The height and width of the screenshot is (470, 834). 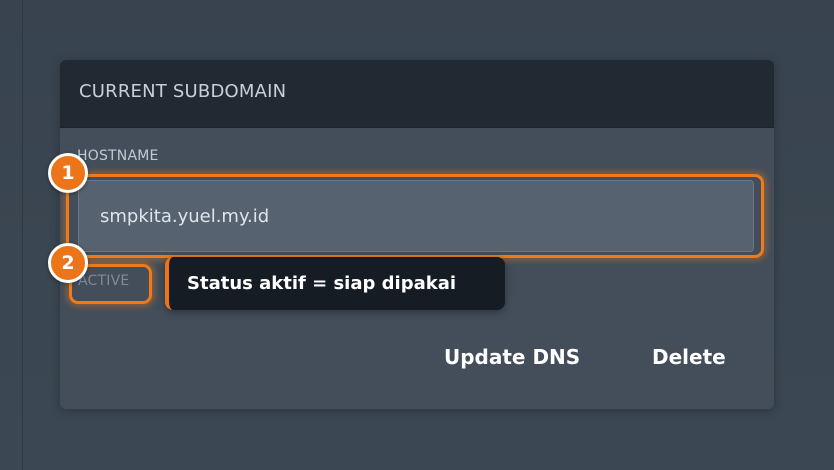 I want to click on left-divider, so click(x=22, y=235).